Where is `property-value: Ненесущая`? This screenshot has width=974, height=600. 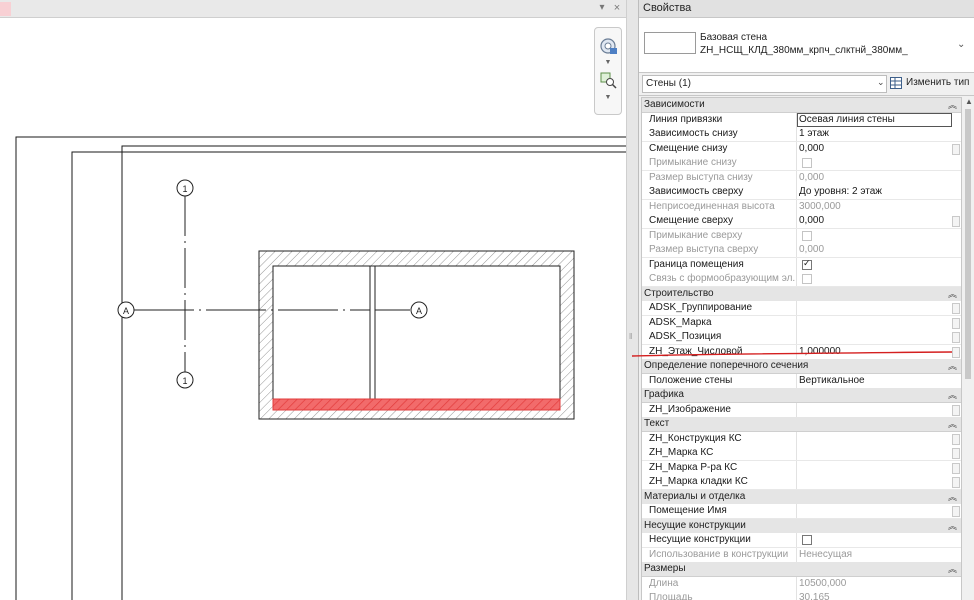
property-value: Ненесущая is located at coordinates (826, 554).